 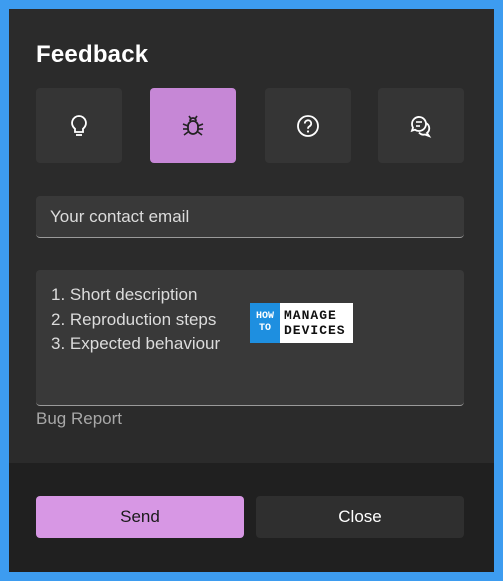 What do you see at coordinates (120, 216) in the screenshot?
I see `email-placeholder: Your contact email` at bounding box center [120, 216].